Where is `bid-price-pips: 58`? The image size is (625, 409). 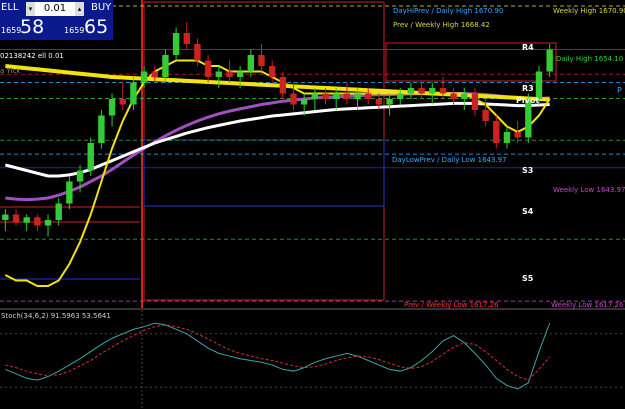 bid-price-pips: 58 is located at coordinates (32, 27).